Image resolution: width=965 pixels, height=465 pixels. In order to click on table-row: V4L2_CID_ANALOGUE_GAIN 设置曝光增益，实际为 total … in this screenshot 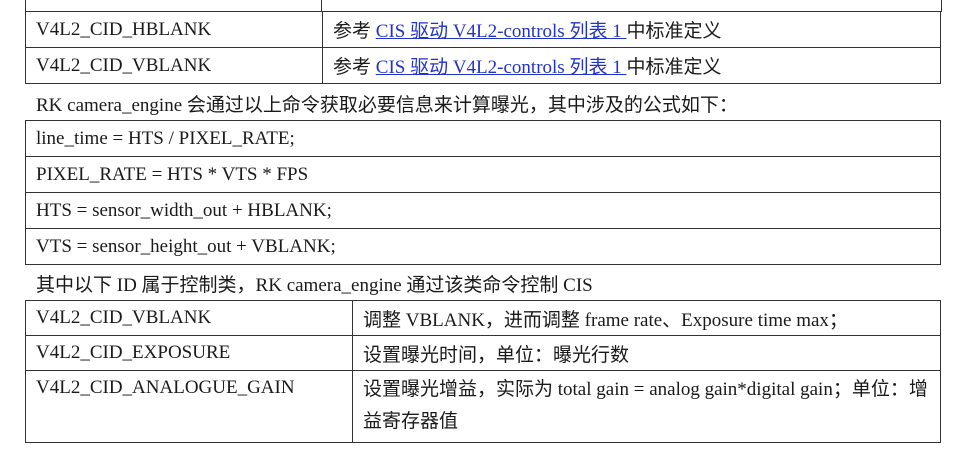, I will do `click(483, 406)`.